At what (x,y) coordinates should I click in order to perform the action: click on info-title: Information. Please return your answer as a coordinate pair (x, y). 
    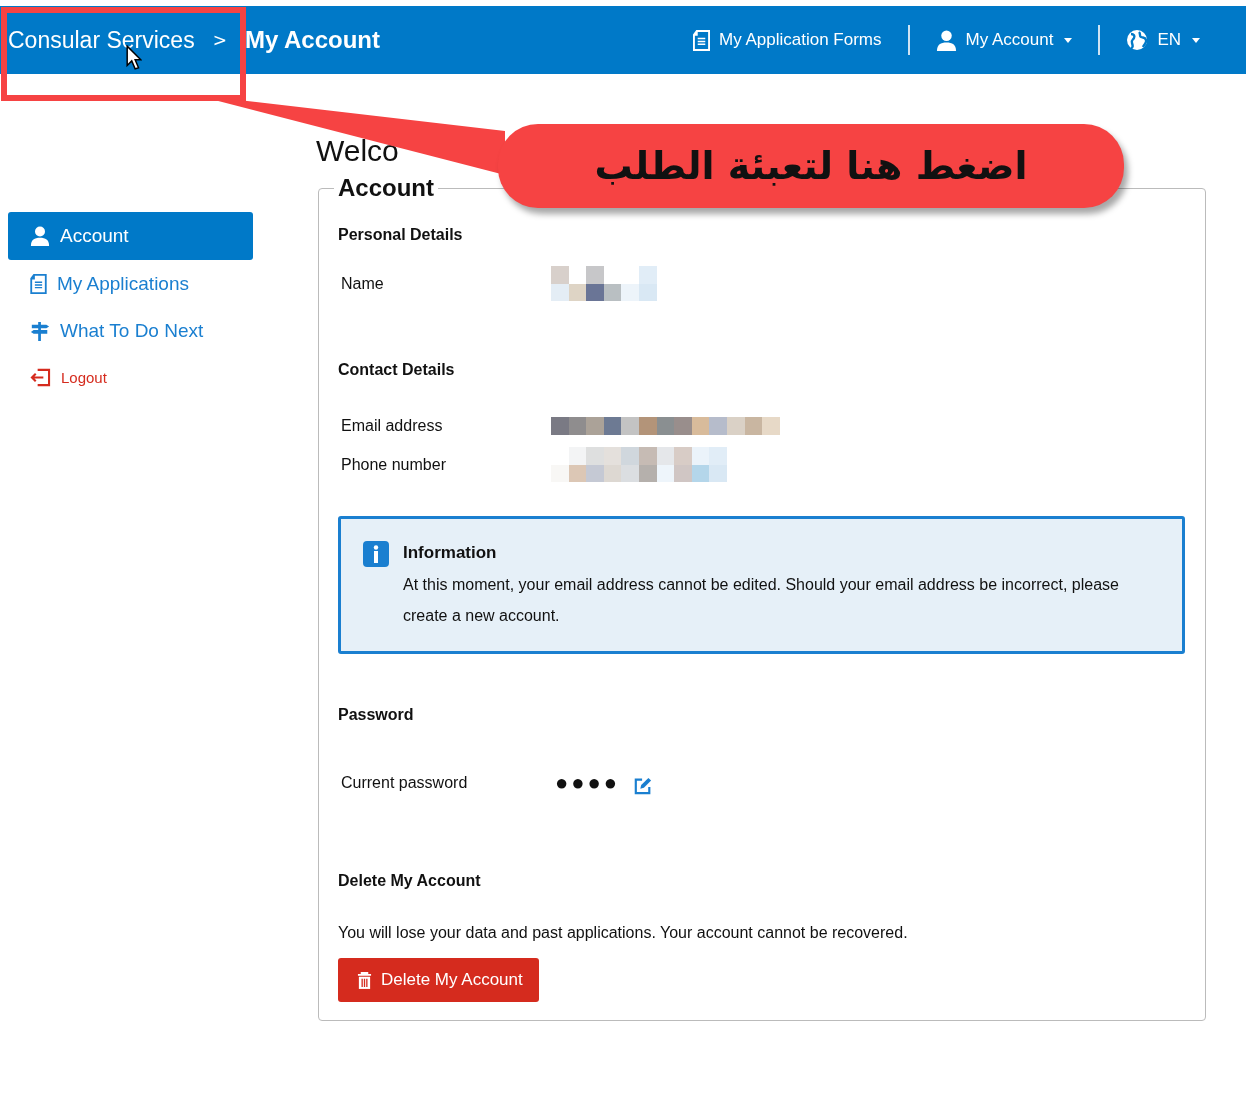
    Looking at the image, I should click on (450, 553).